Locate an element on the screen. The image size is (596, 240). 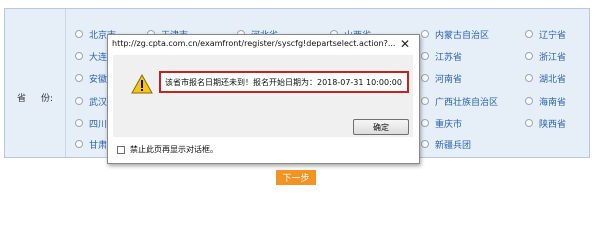
province-option-label: 甘肃 is located at coordinates (98, 145).